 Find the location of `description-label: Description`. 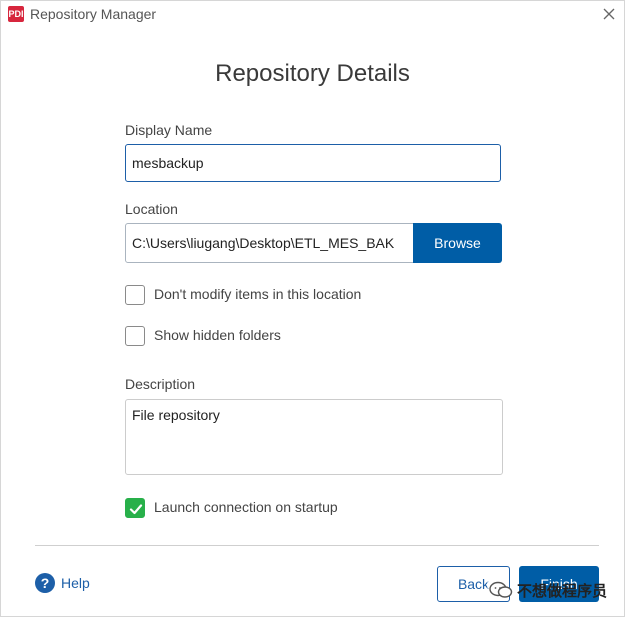

description-label: Description is located at coordinates (160, 384).